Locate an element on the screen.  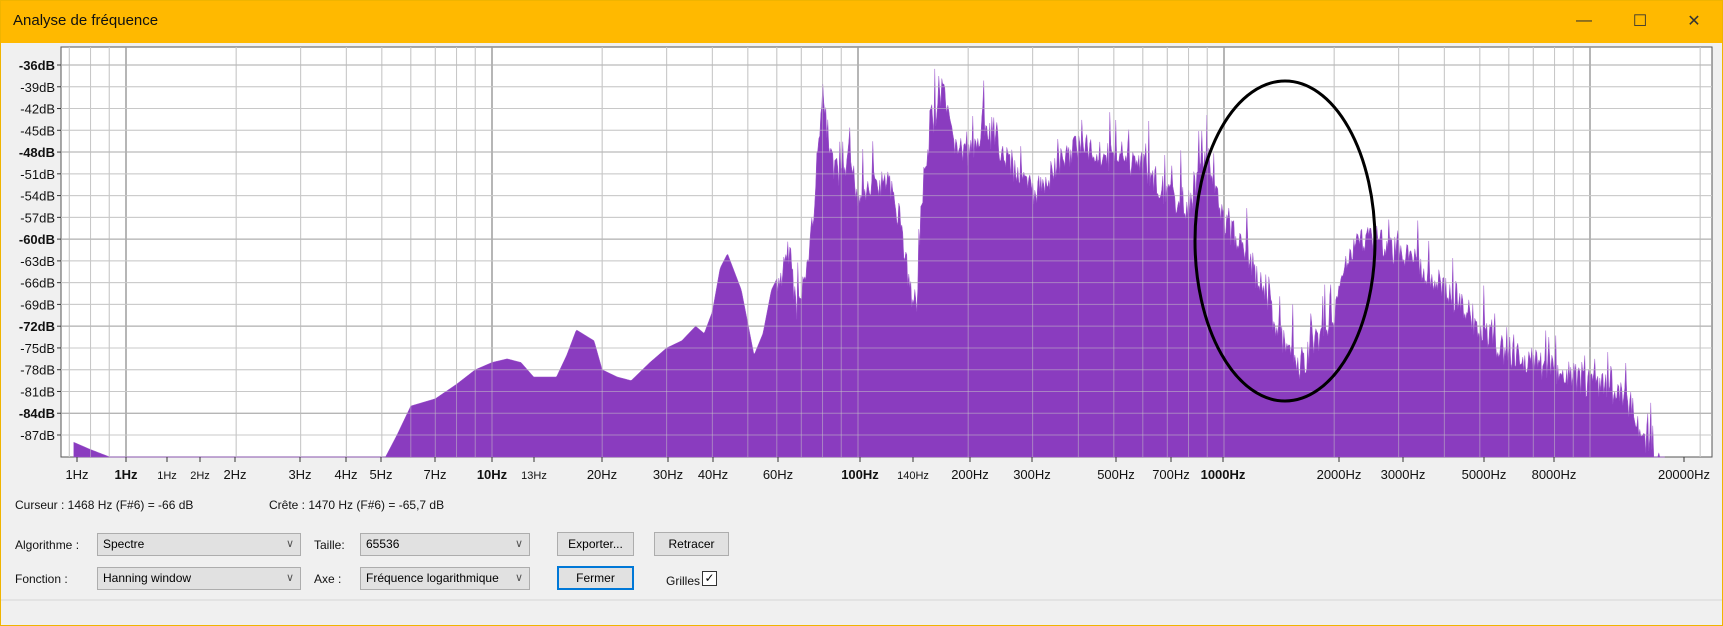
x-tick-label: 3000Hz is located at coordinates (1403, 474).